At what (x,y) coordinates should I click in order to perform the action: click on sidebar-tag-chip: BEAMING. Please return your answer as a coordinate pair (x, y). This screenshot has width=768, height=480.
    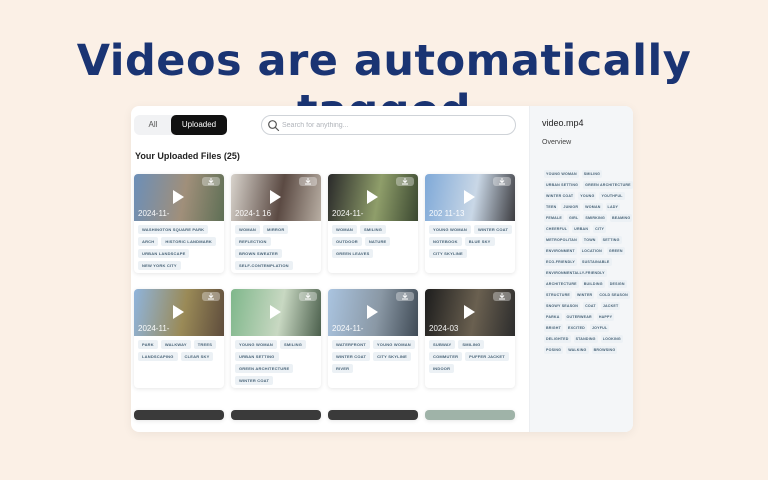
    Looking at the image, I should click on (621, 218).